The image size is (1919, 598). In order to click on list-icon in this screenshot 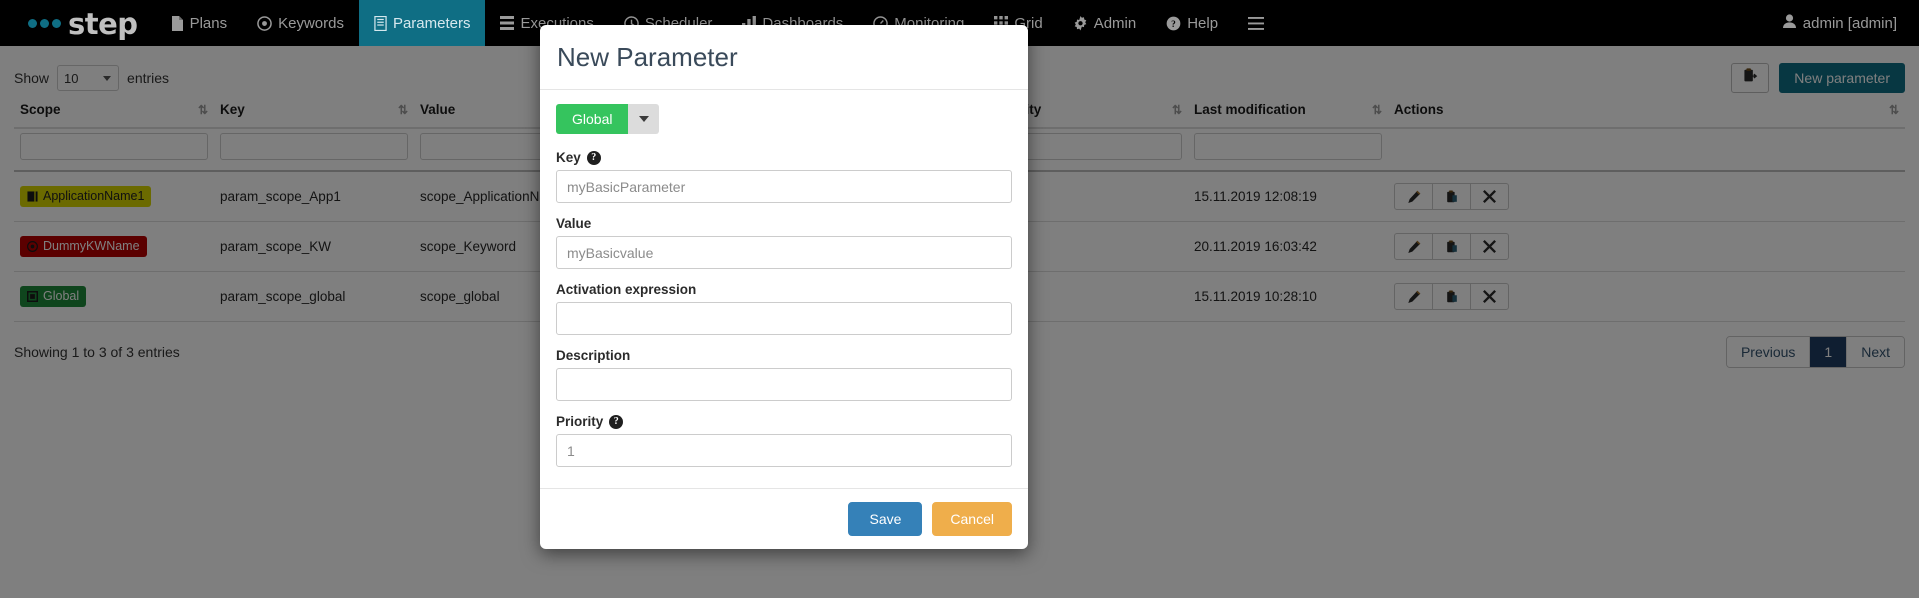, I will do `click(380, 23)`.